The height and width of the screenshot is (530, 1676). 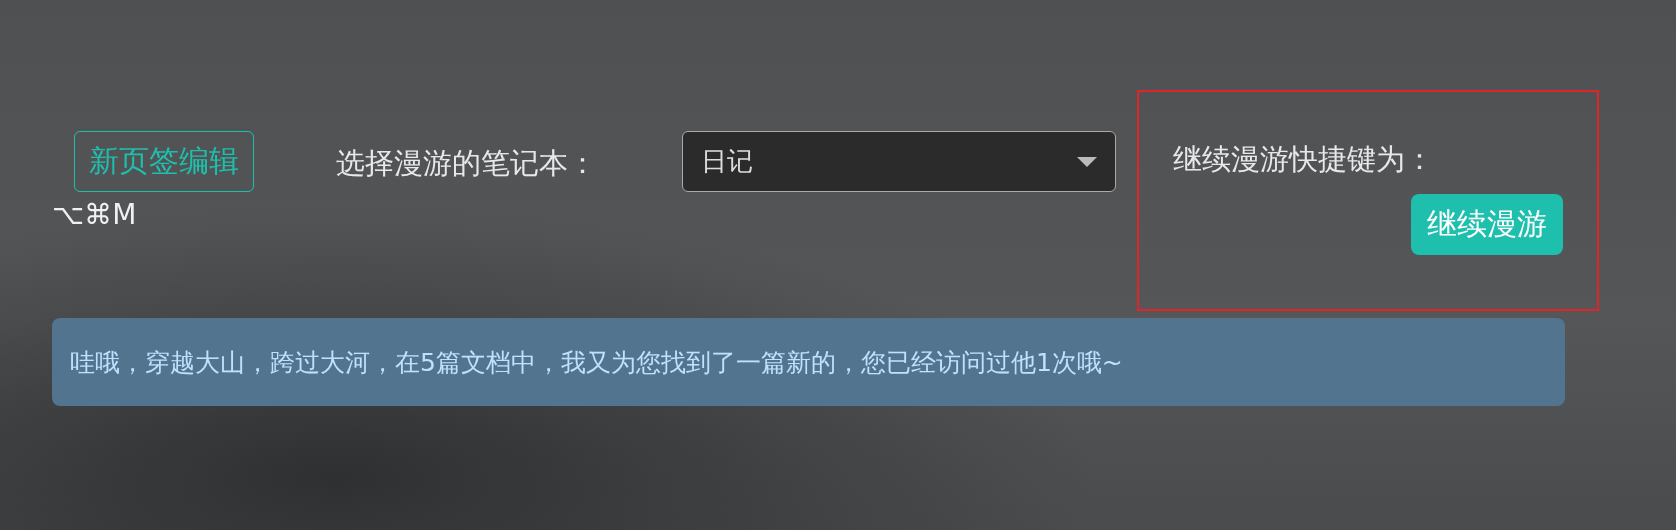 What do you see at coordinates (164, 161) in the screenshot?
I see `new-tab-edit-button: 新页签编辑` at bounding box center [164, 161].